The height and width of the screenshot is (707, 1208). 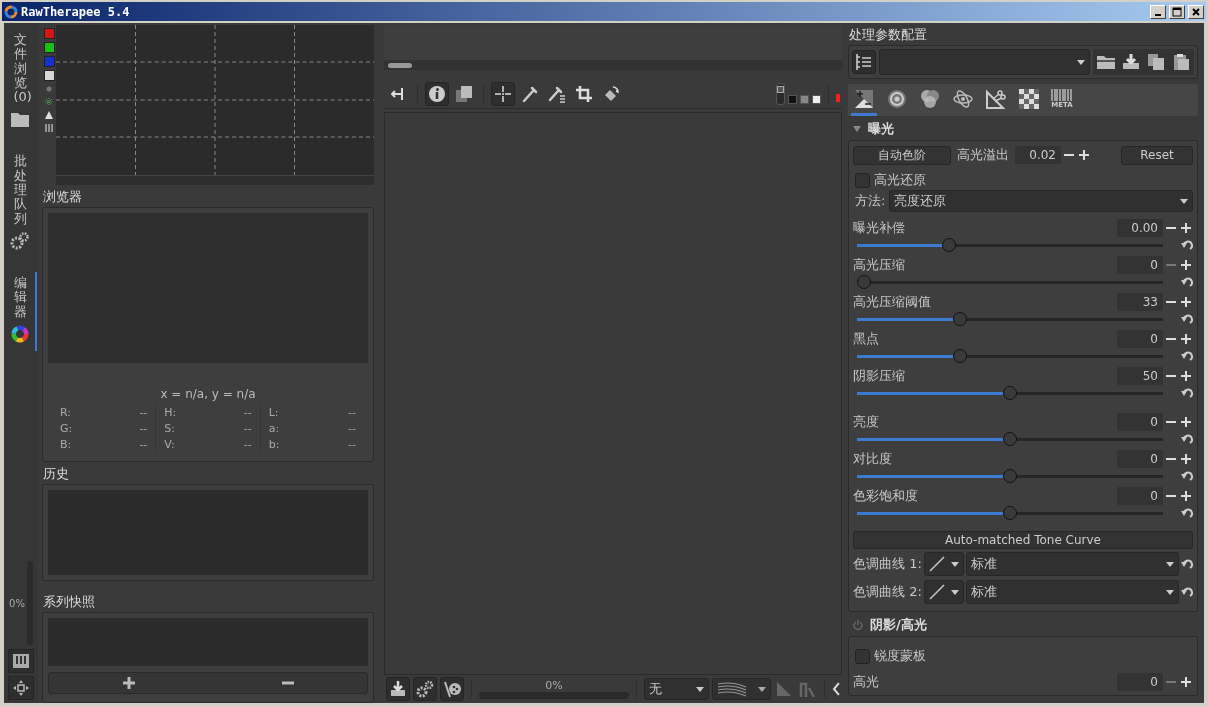 I want to click on eyedropper-list-icon, so click(x=557, y=94).